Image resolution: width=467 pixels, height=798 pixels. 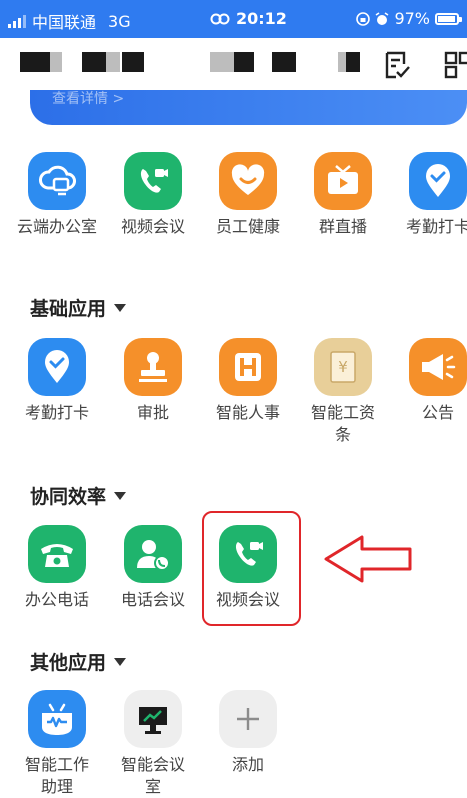 I want to click on network-type: 3G, so click(x=119, y=21).